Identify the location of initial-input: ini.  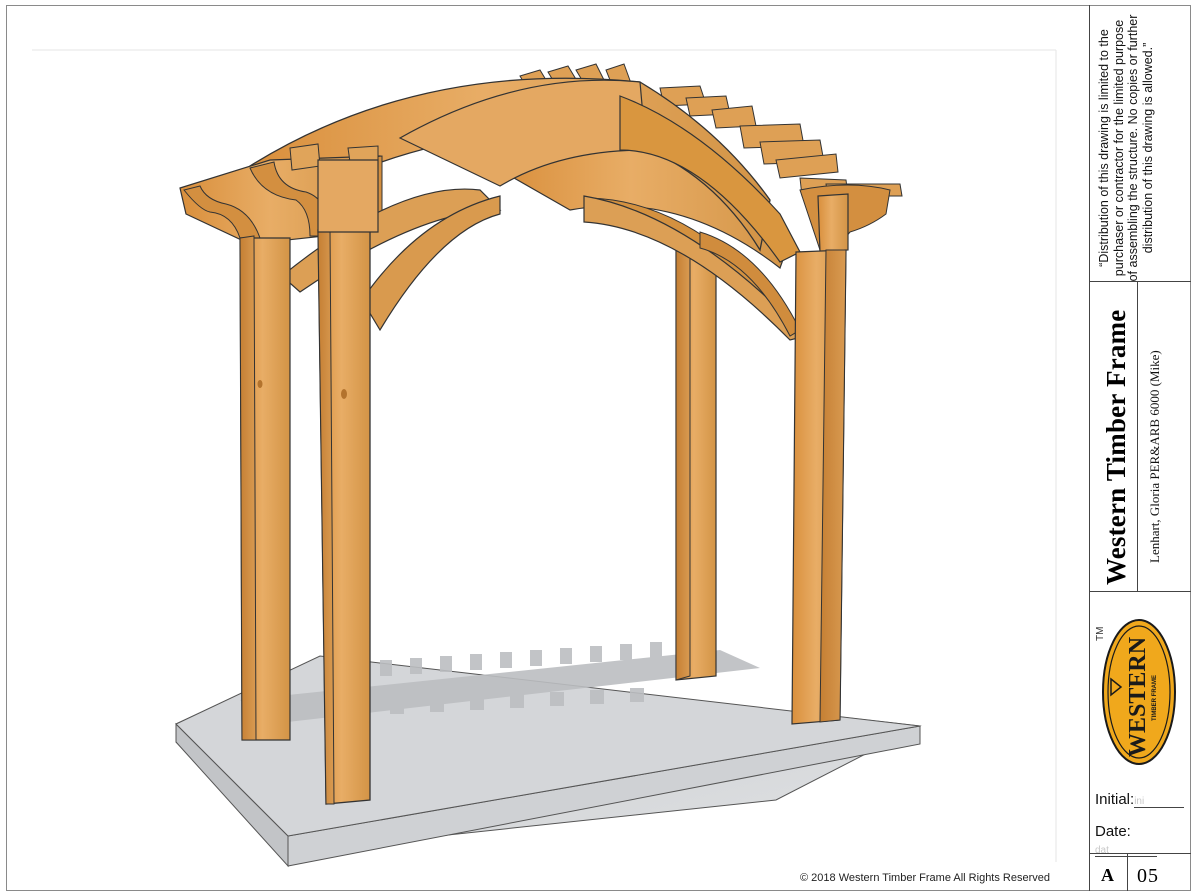
(1159, 802).